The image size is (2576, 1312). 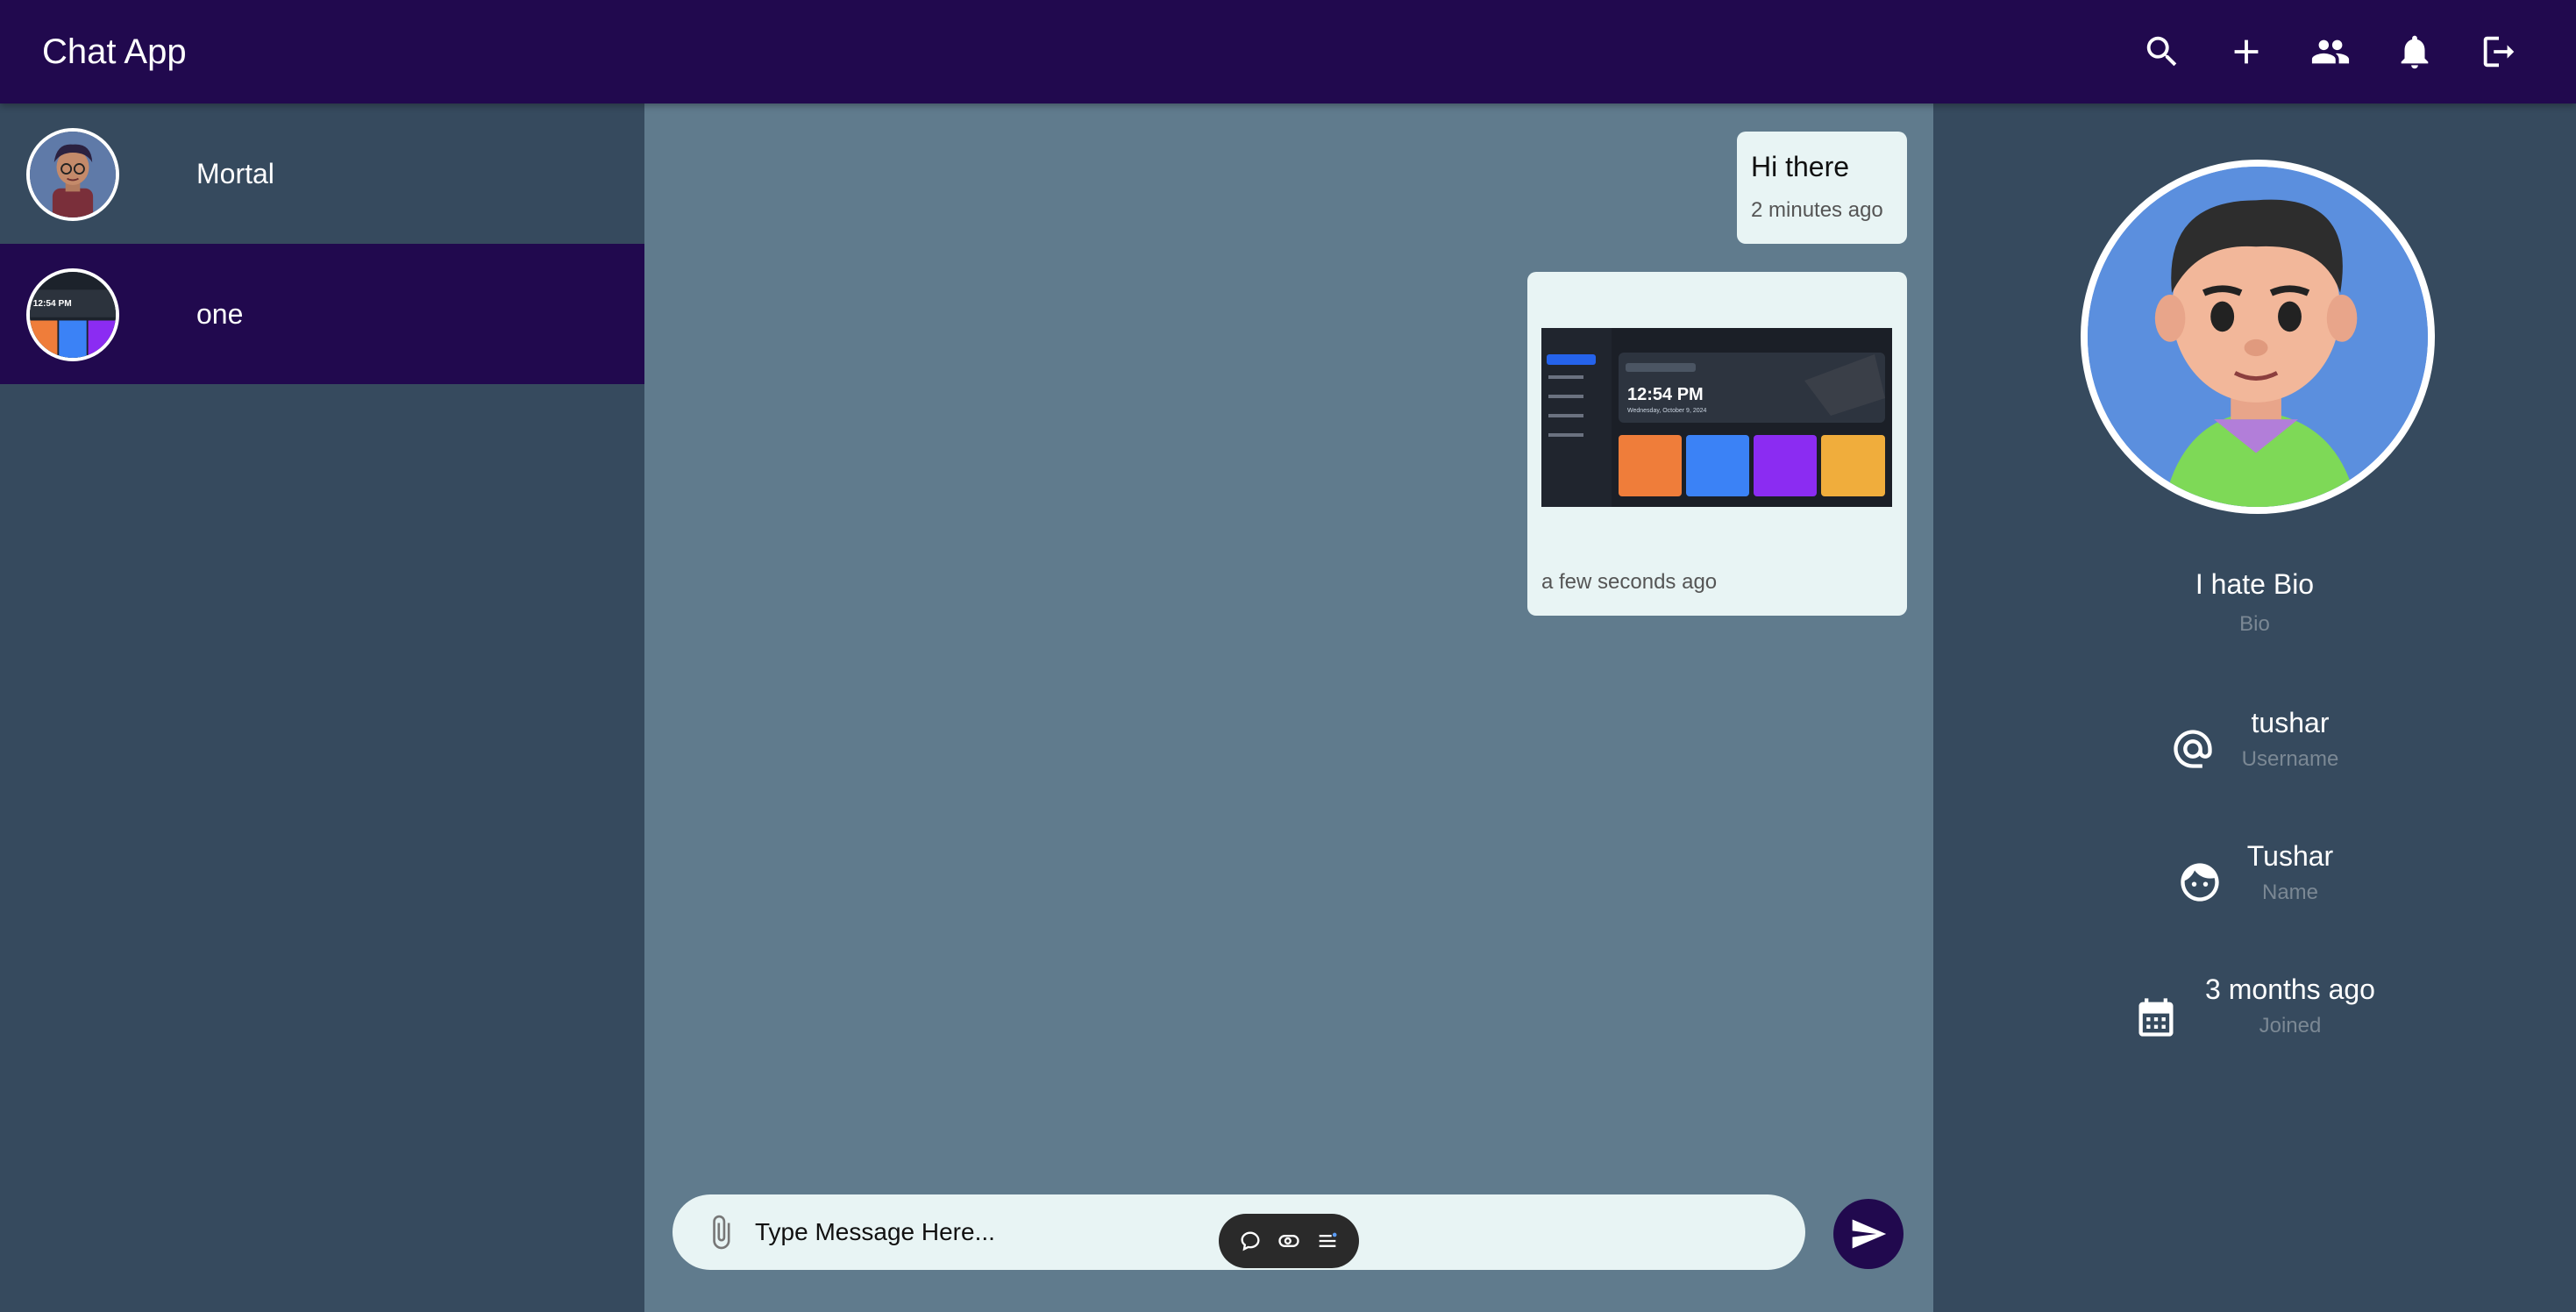 What do you see at coordinates (2254, 624) in the screenshot?
I see `bio-label: Bio` at bounding box center [2254, 624].